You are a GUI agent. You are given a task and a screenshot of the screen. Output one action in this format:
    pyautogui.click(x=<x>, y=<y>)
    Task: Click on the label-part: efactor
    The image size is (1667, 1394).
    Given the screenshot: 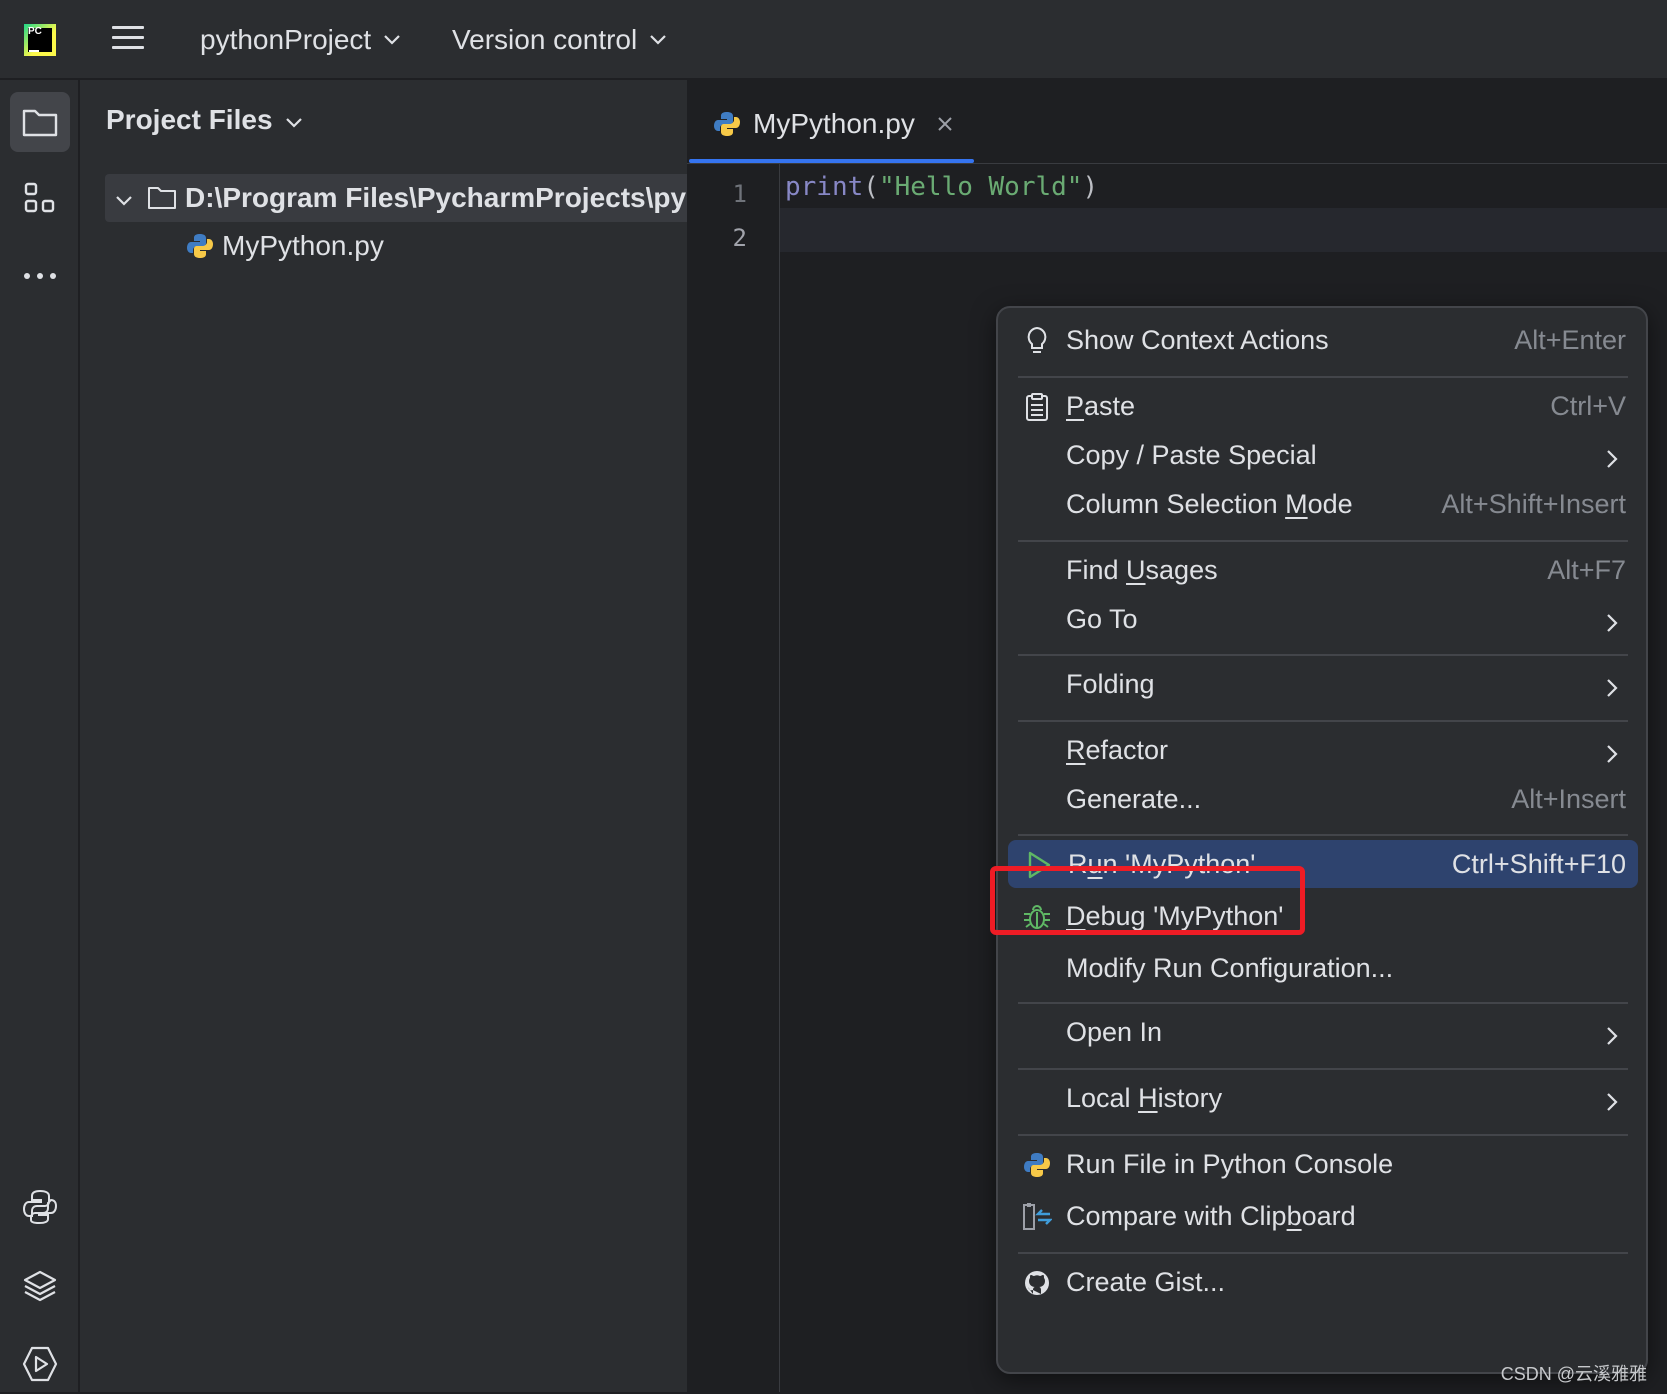 What is the action you would take?
    pyautogui.click(x=1127, y=749)
    